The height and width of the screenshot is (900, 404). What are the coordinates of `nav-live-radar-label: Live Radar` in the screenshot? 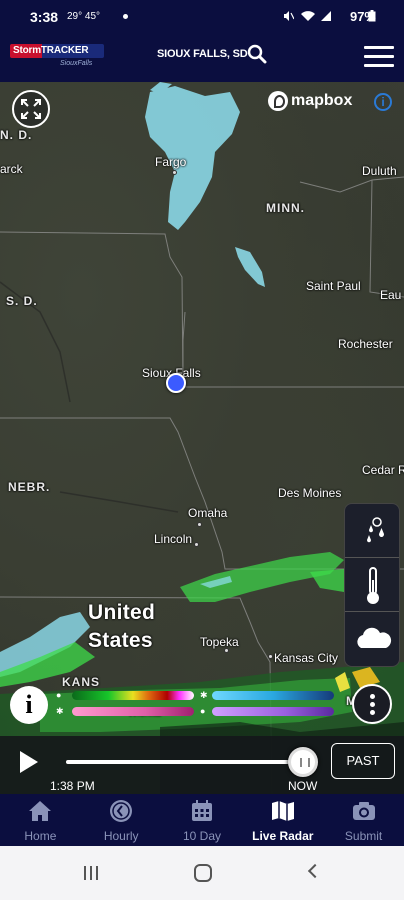 It's located at (283, 836).